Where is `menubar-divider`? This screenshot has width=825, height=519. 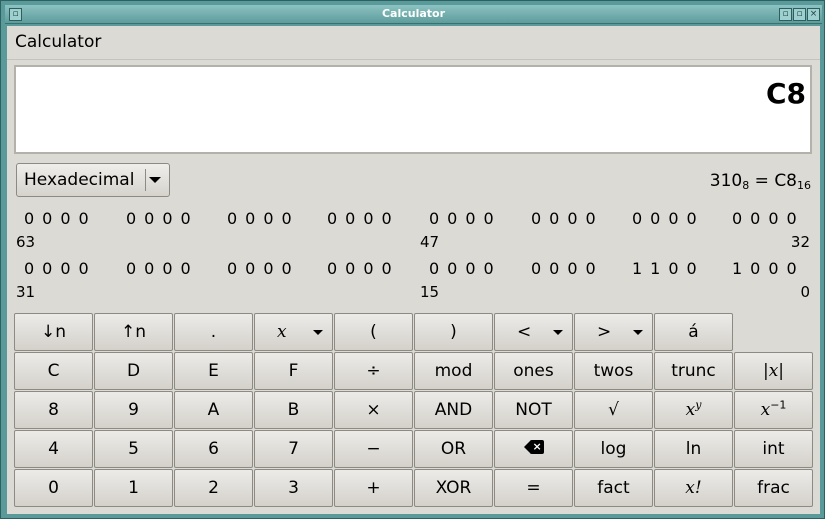
menubar-divider is located at coordinates (413, 59).